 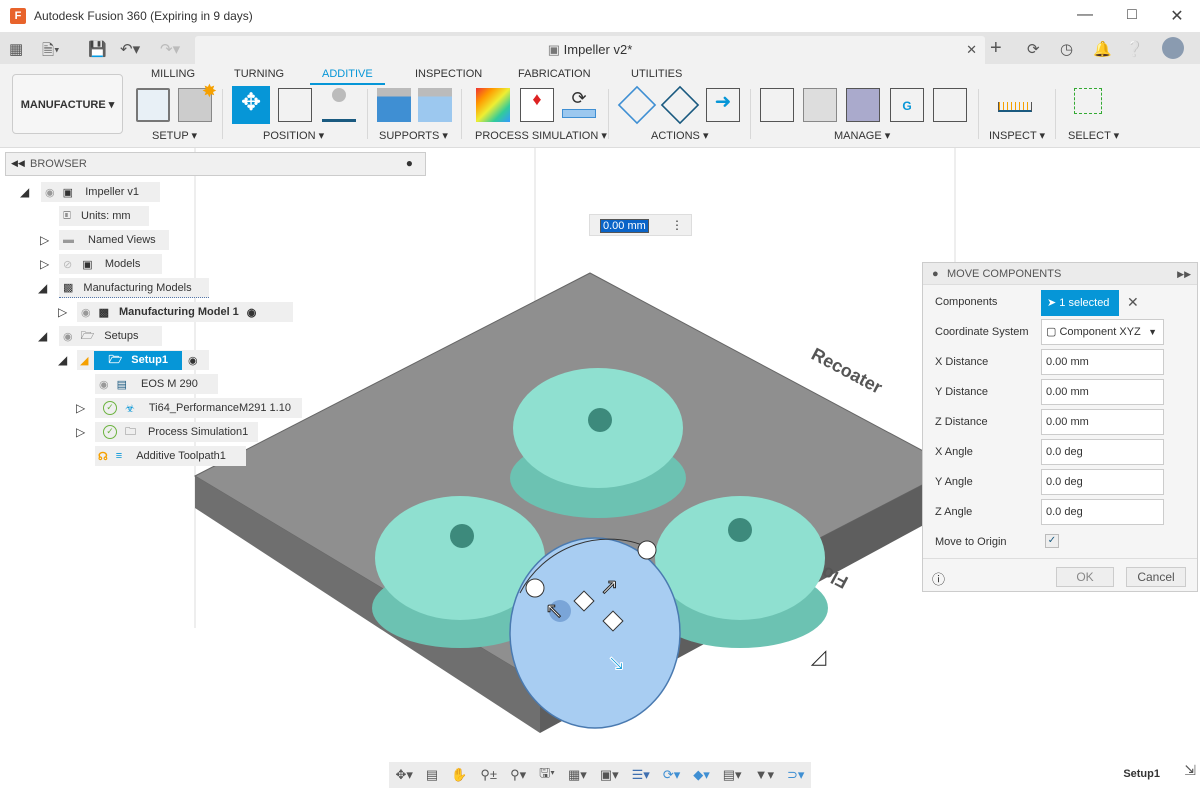 What do you see at coordinates (16, 49) in the screenshot?
I see `apps-grid-icon: ▦` at bounding box center [16, 49].